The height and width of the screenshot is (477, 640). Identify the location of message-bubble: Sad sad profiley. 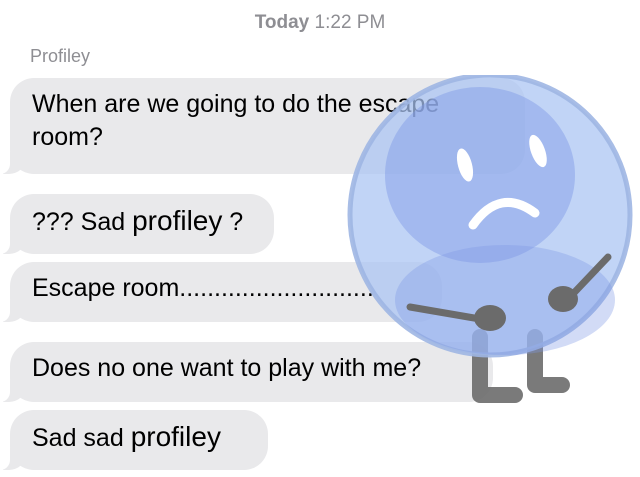
(134, 440).